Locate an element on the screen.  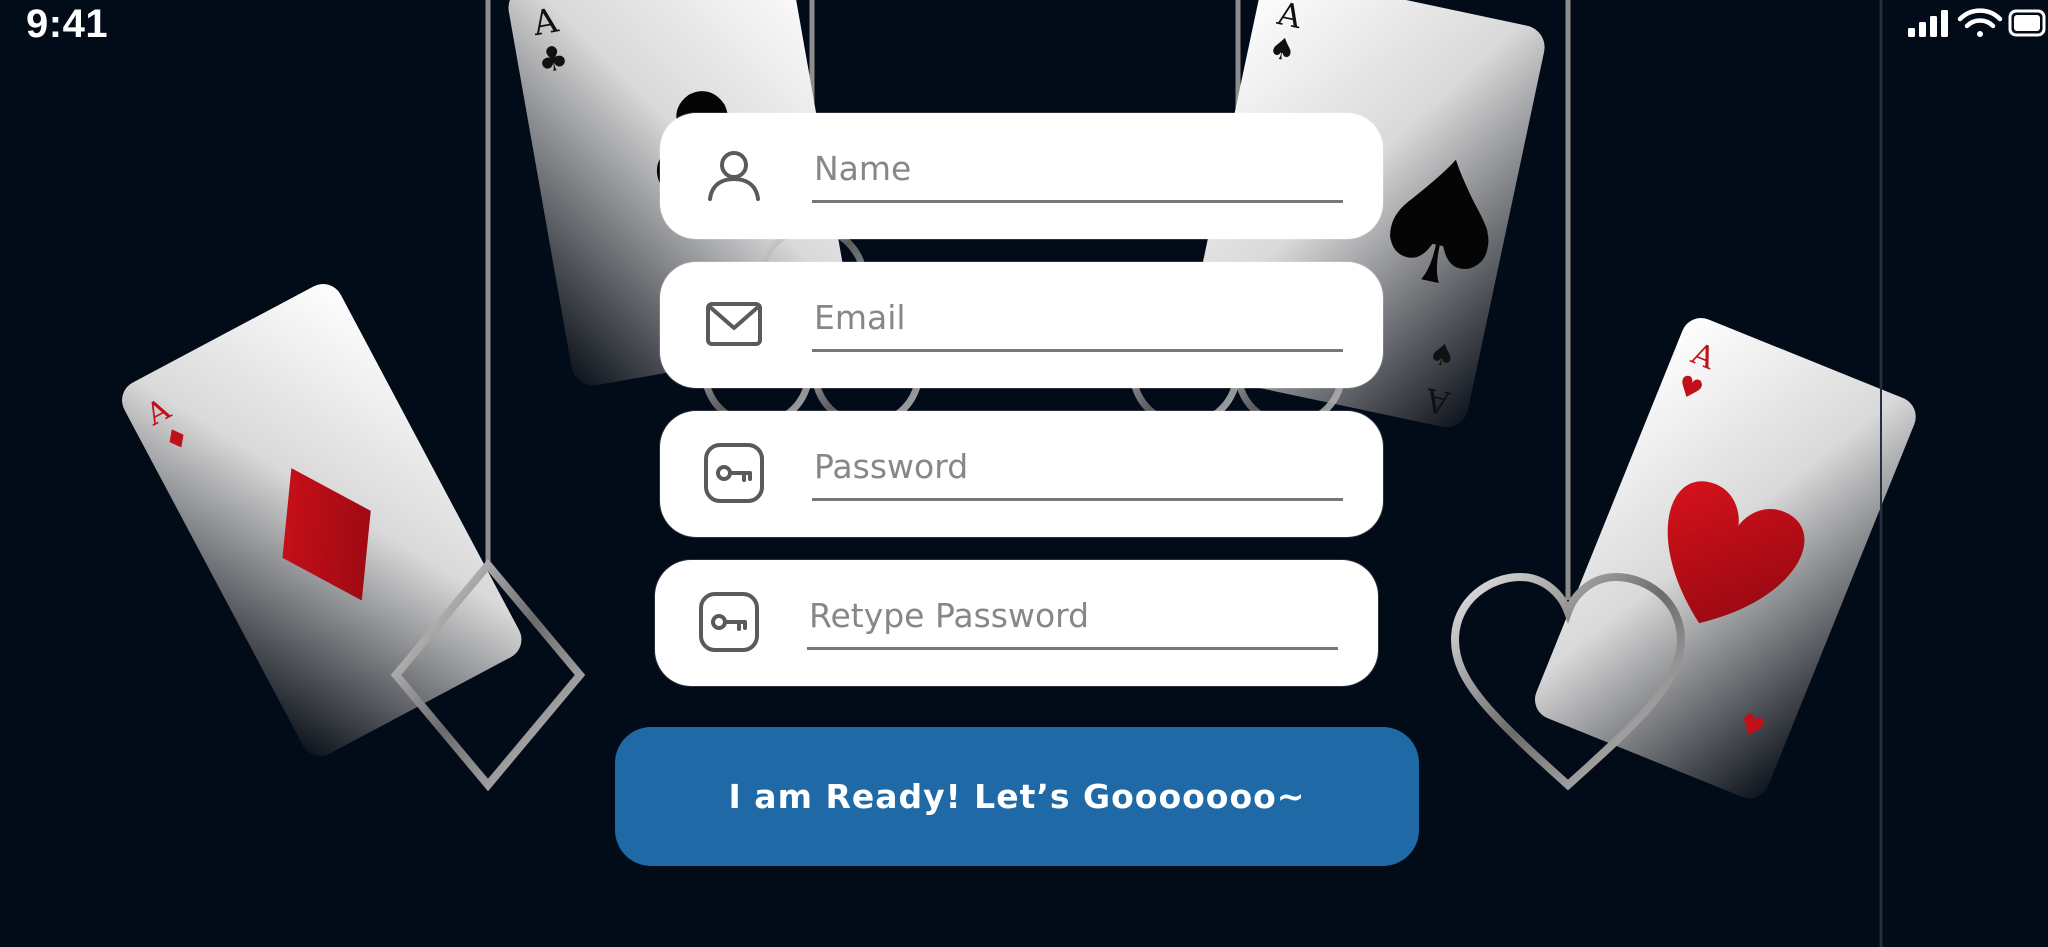
card-ace-of-diamonds: A ♦ is located at coordinates (322, 520).